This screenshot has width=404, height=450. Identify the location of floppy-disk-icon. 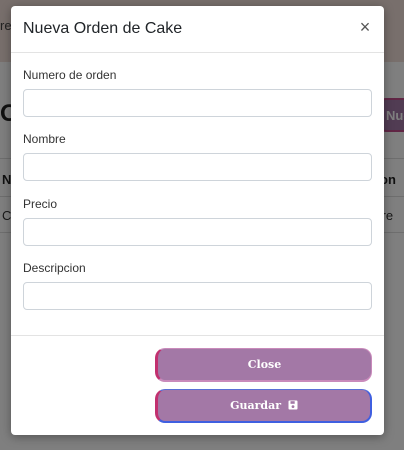
(293, 407).